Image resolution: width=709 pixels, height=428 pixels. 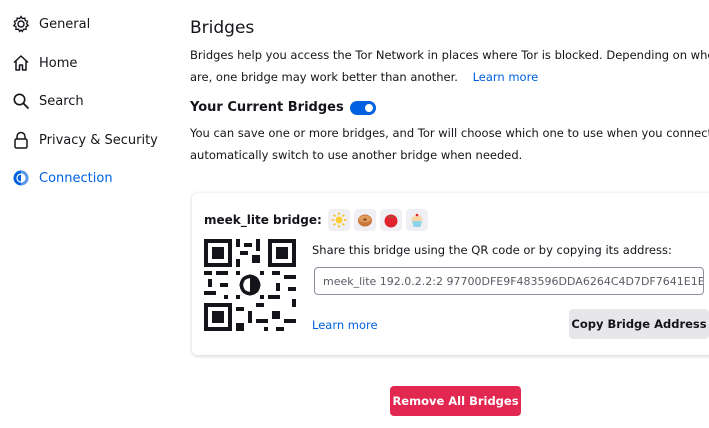 What do you see at coordinates (61, 101) in the screenshot?
I see `sidebar-item-label: Search` at bounding box center [61, 101].